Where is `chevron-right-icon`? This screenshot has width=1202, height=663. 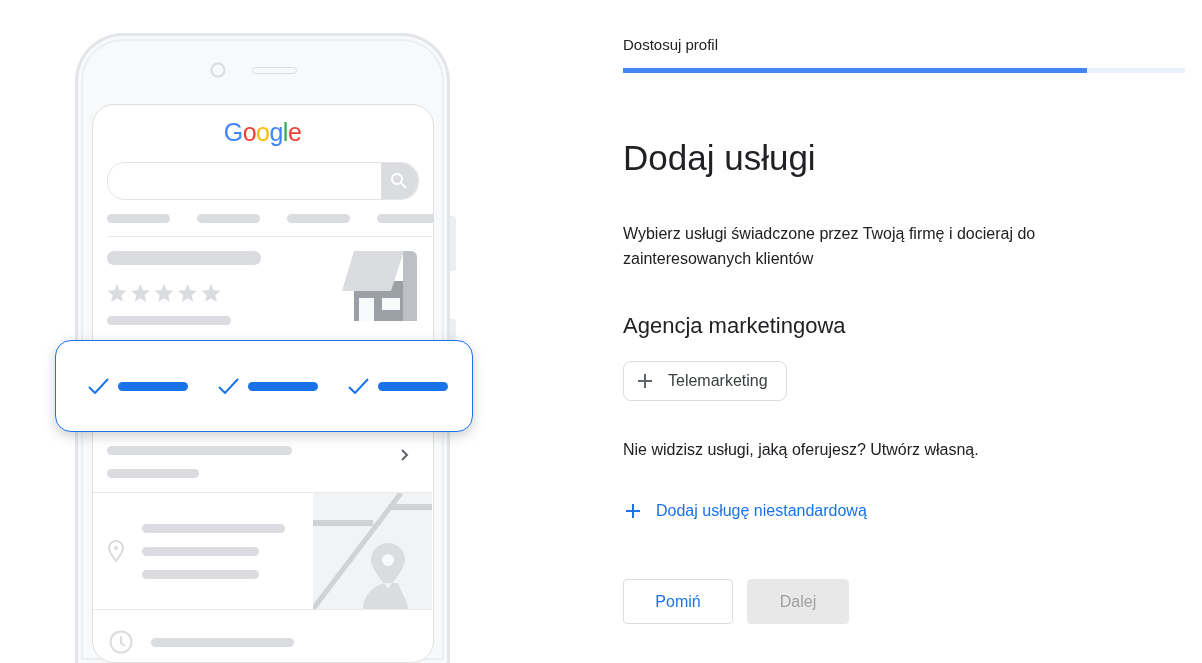 chevron-right-icon is located at coordinates (404, 455).